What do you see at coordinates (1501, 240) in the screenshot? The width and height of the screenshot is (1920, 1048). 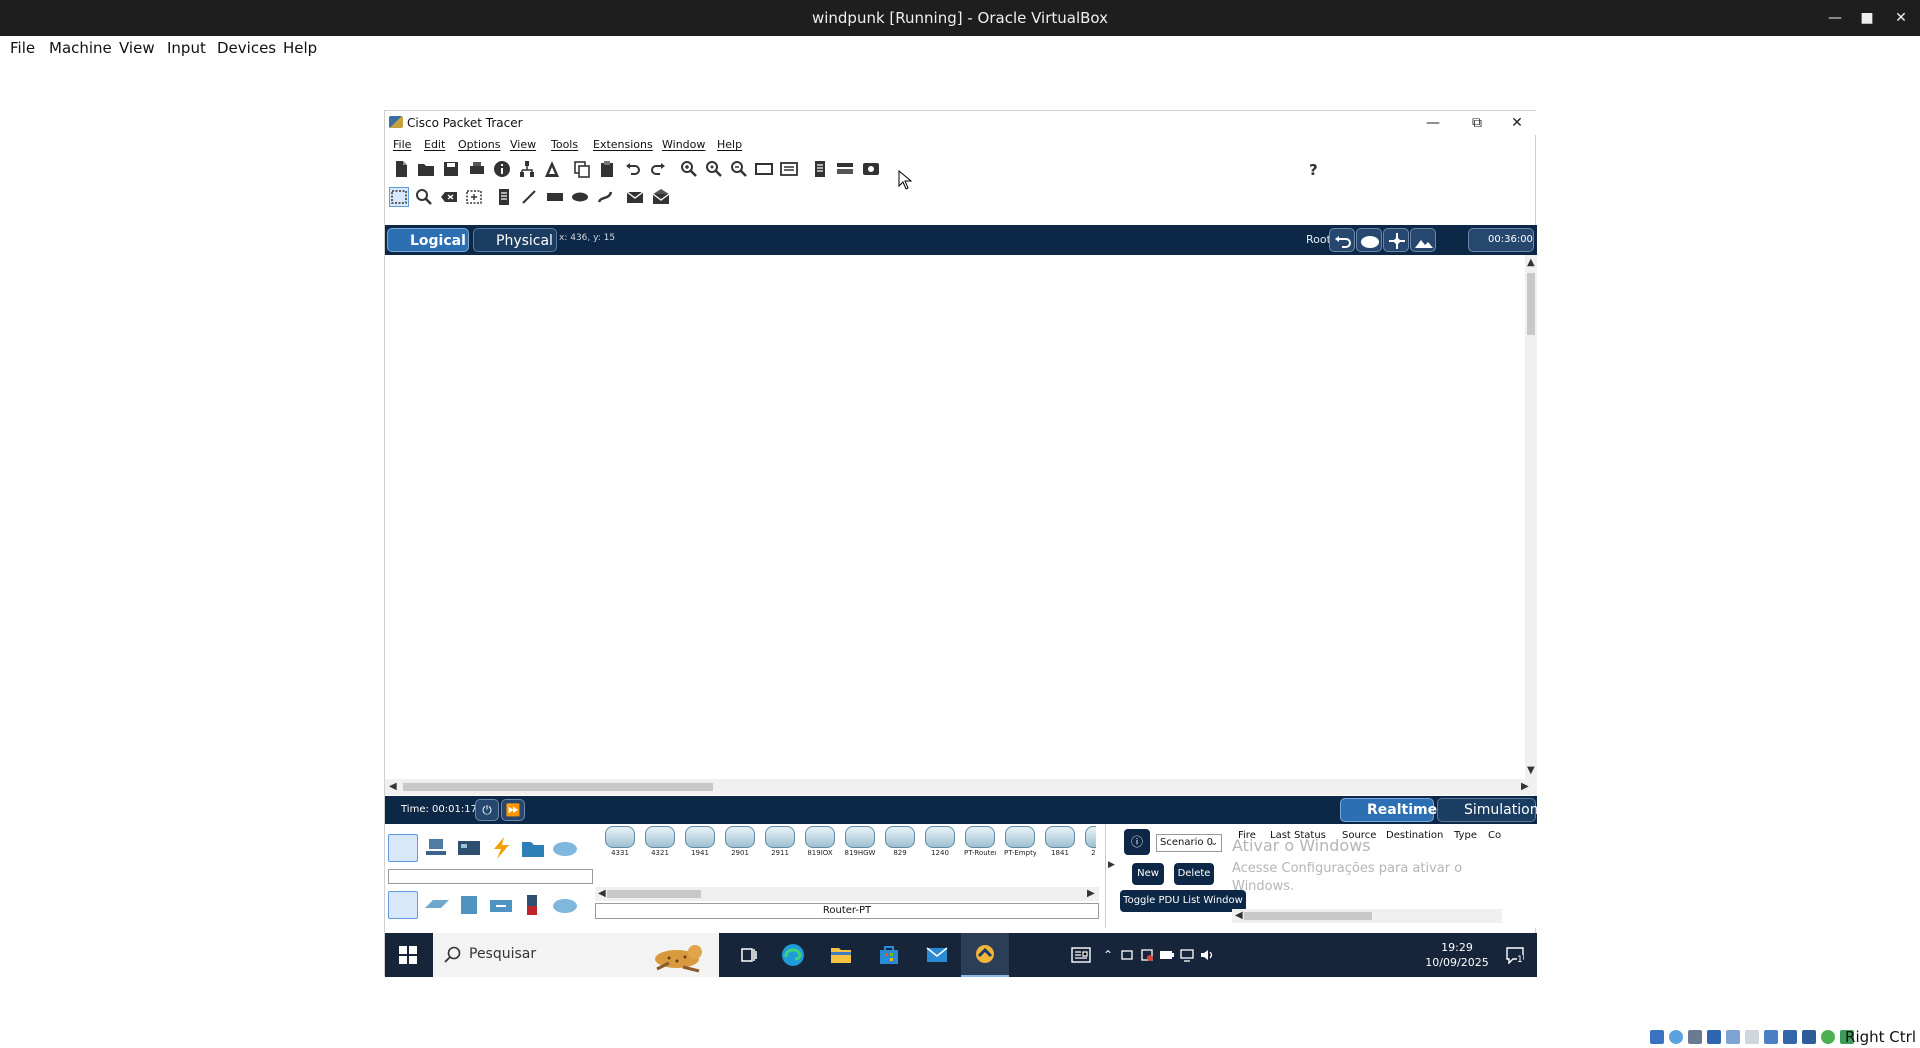 I see `viewport-clock: 00:36:00` at bounding box center [1501, 240].